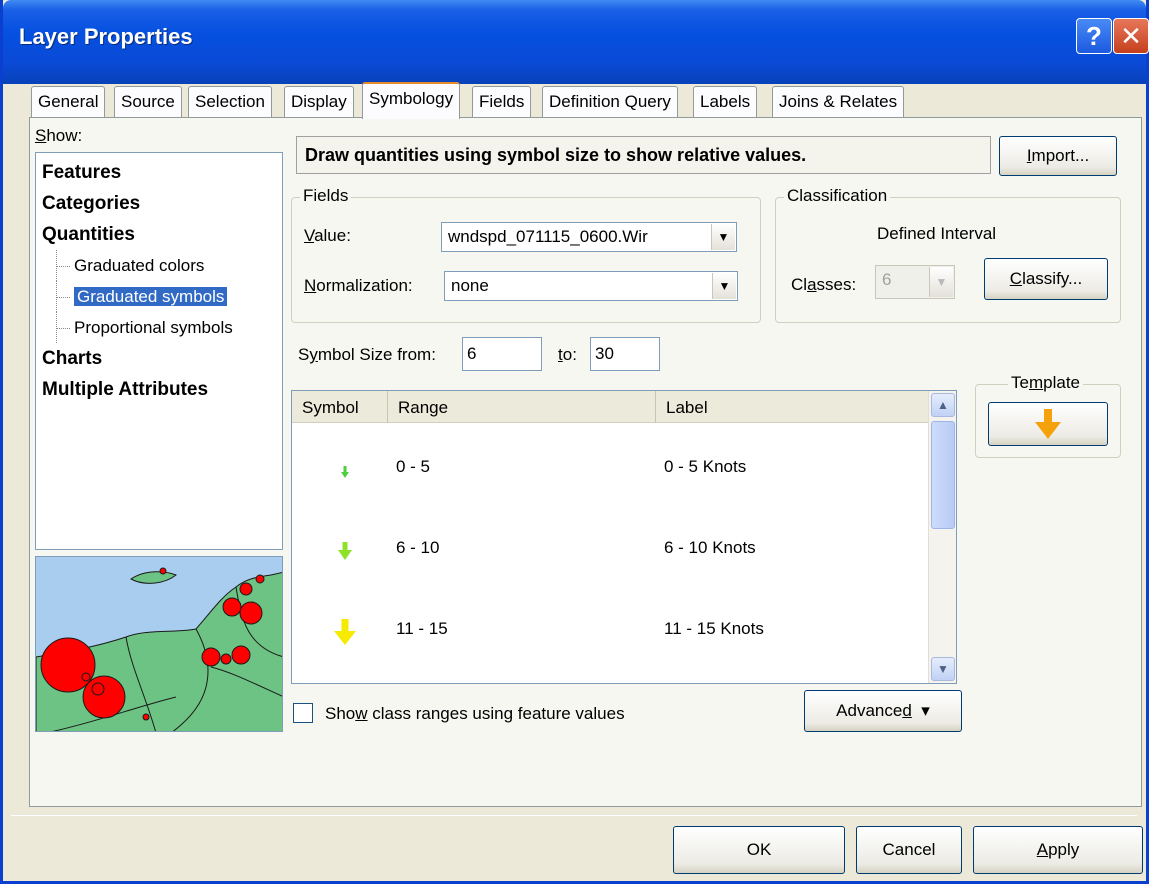 Image resolution: width=1149 pixels, height=884 pixels. What do you see at coordinates (1058, 850) in the screenshot?
I see `apply-button: Apply` at bounding box center [1058, 850].